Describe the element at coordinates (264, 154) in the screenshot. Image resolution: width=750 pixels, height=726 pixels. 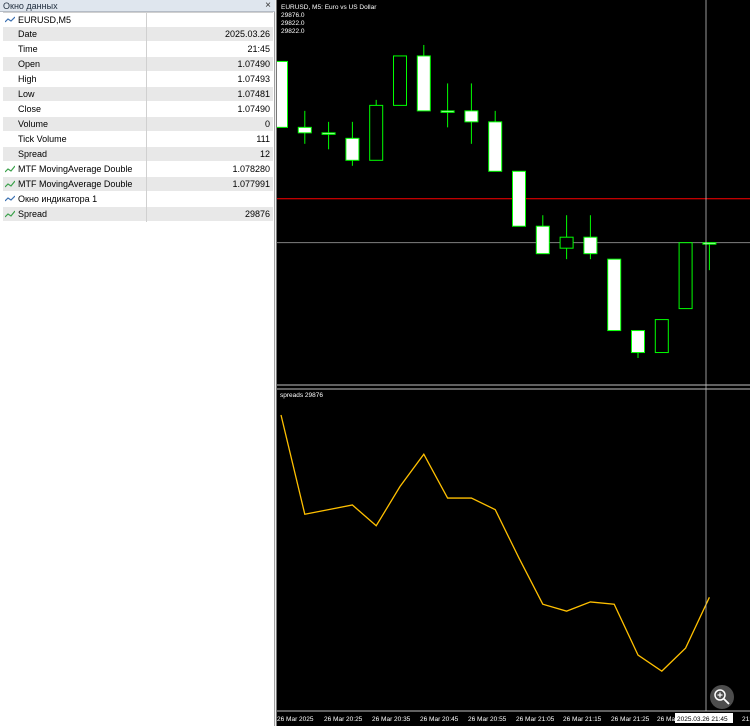
I see `data-value: 12` at that location.